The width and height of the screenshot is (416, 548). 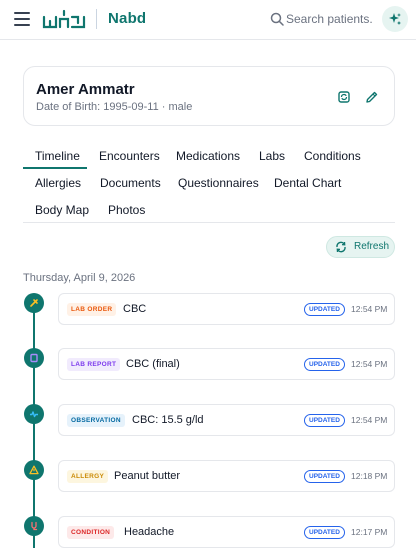 What do you see at coordinates (149, 532) in the screenshot?
I see `event-title: Headache` at bounding box center [149, 532].